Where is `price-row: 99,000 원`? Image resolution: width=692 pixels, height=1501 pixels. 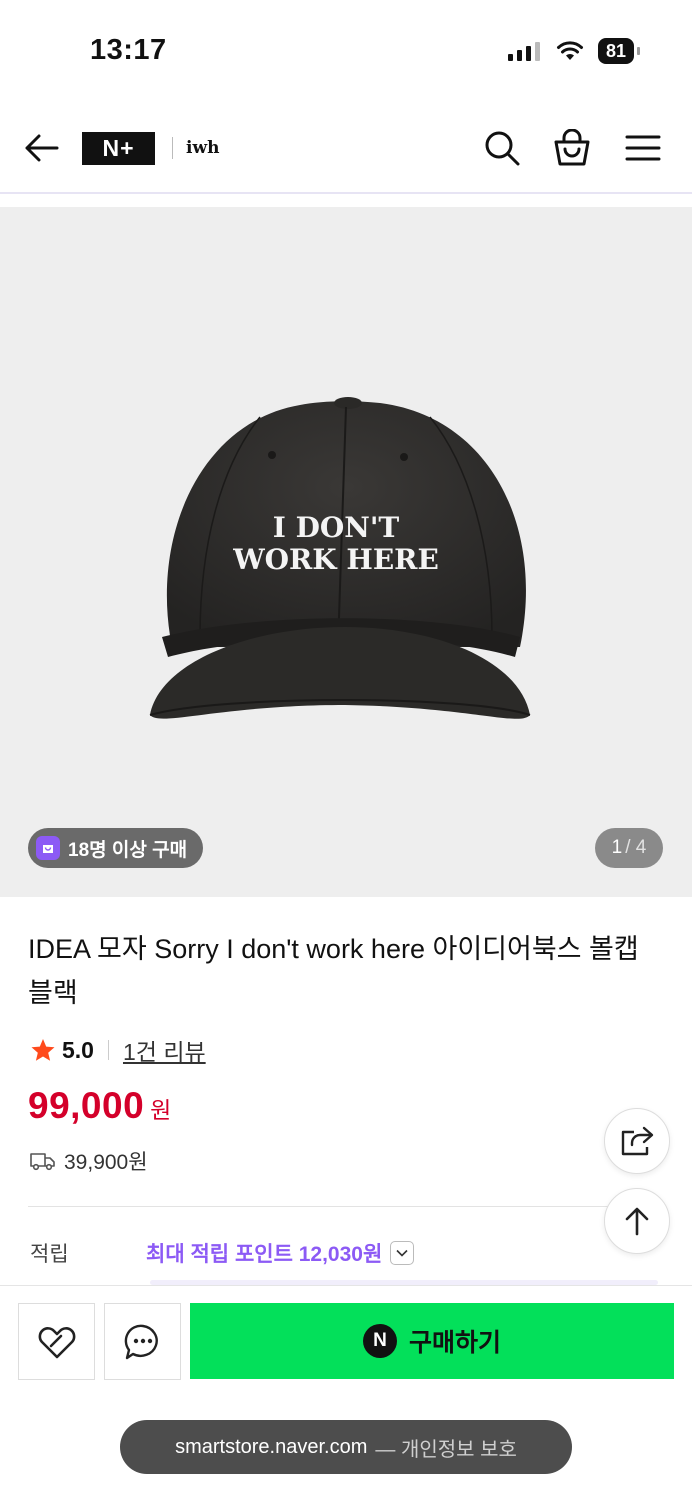 price-row: 99,000 원 is located at coordinates (99, 1106).